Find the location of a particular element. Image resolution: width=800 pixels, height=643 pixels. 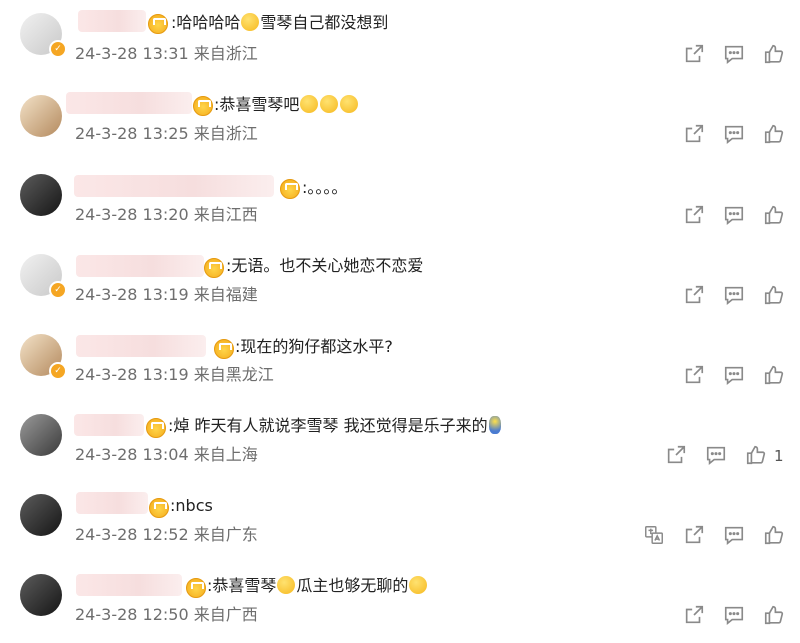

comment-meta: 24-3-28 12:52 来自广东 is located at coordinates (166, 535).